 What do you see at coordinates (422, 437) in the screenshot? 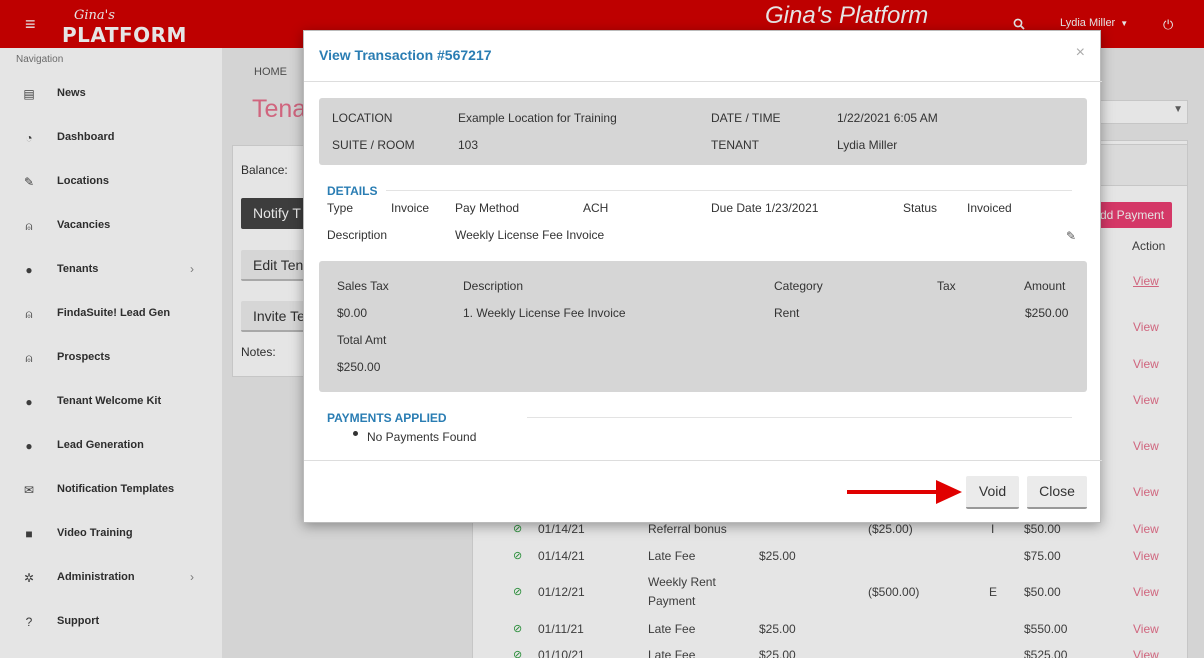
I see `no-payments-text: No Payments Found` at bounding box center [422, 437].